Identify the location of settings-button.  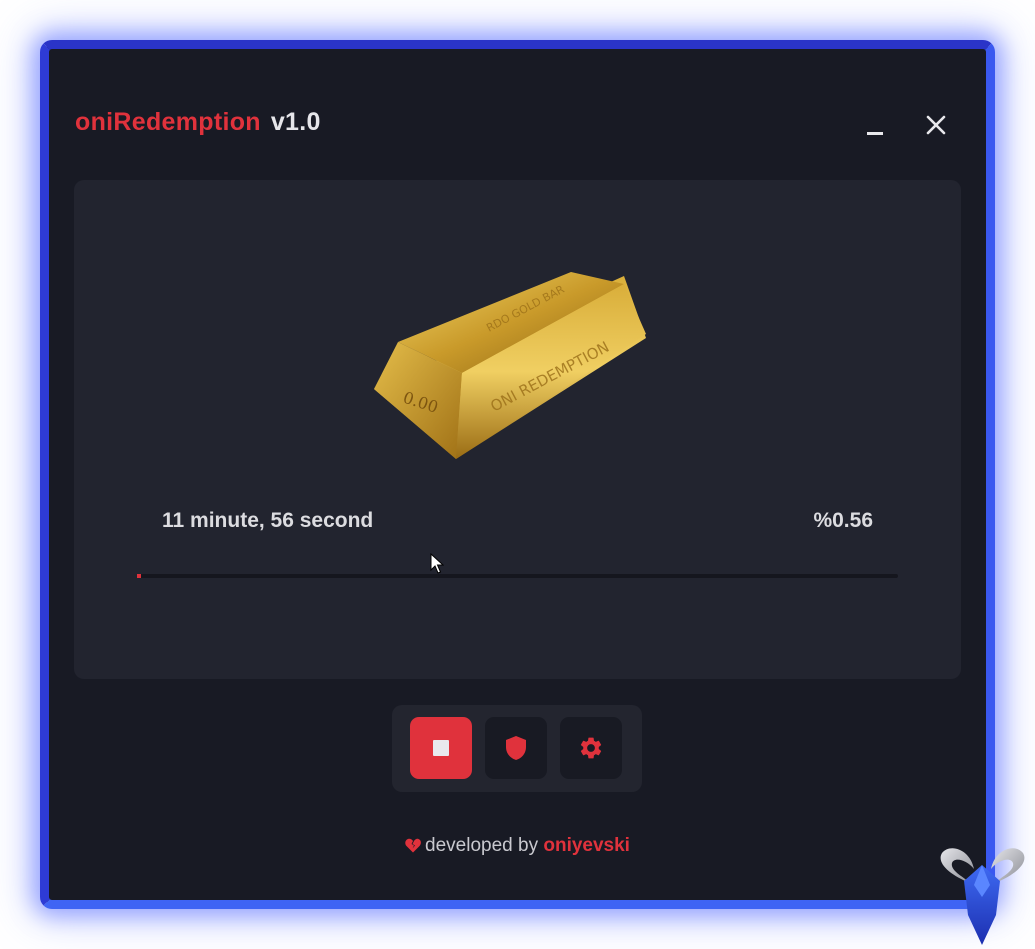
(591, 748).